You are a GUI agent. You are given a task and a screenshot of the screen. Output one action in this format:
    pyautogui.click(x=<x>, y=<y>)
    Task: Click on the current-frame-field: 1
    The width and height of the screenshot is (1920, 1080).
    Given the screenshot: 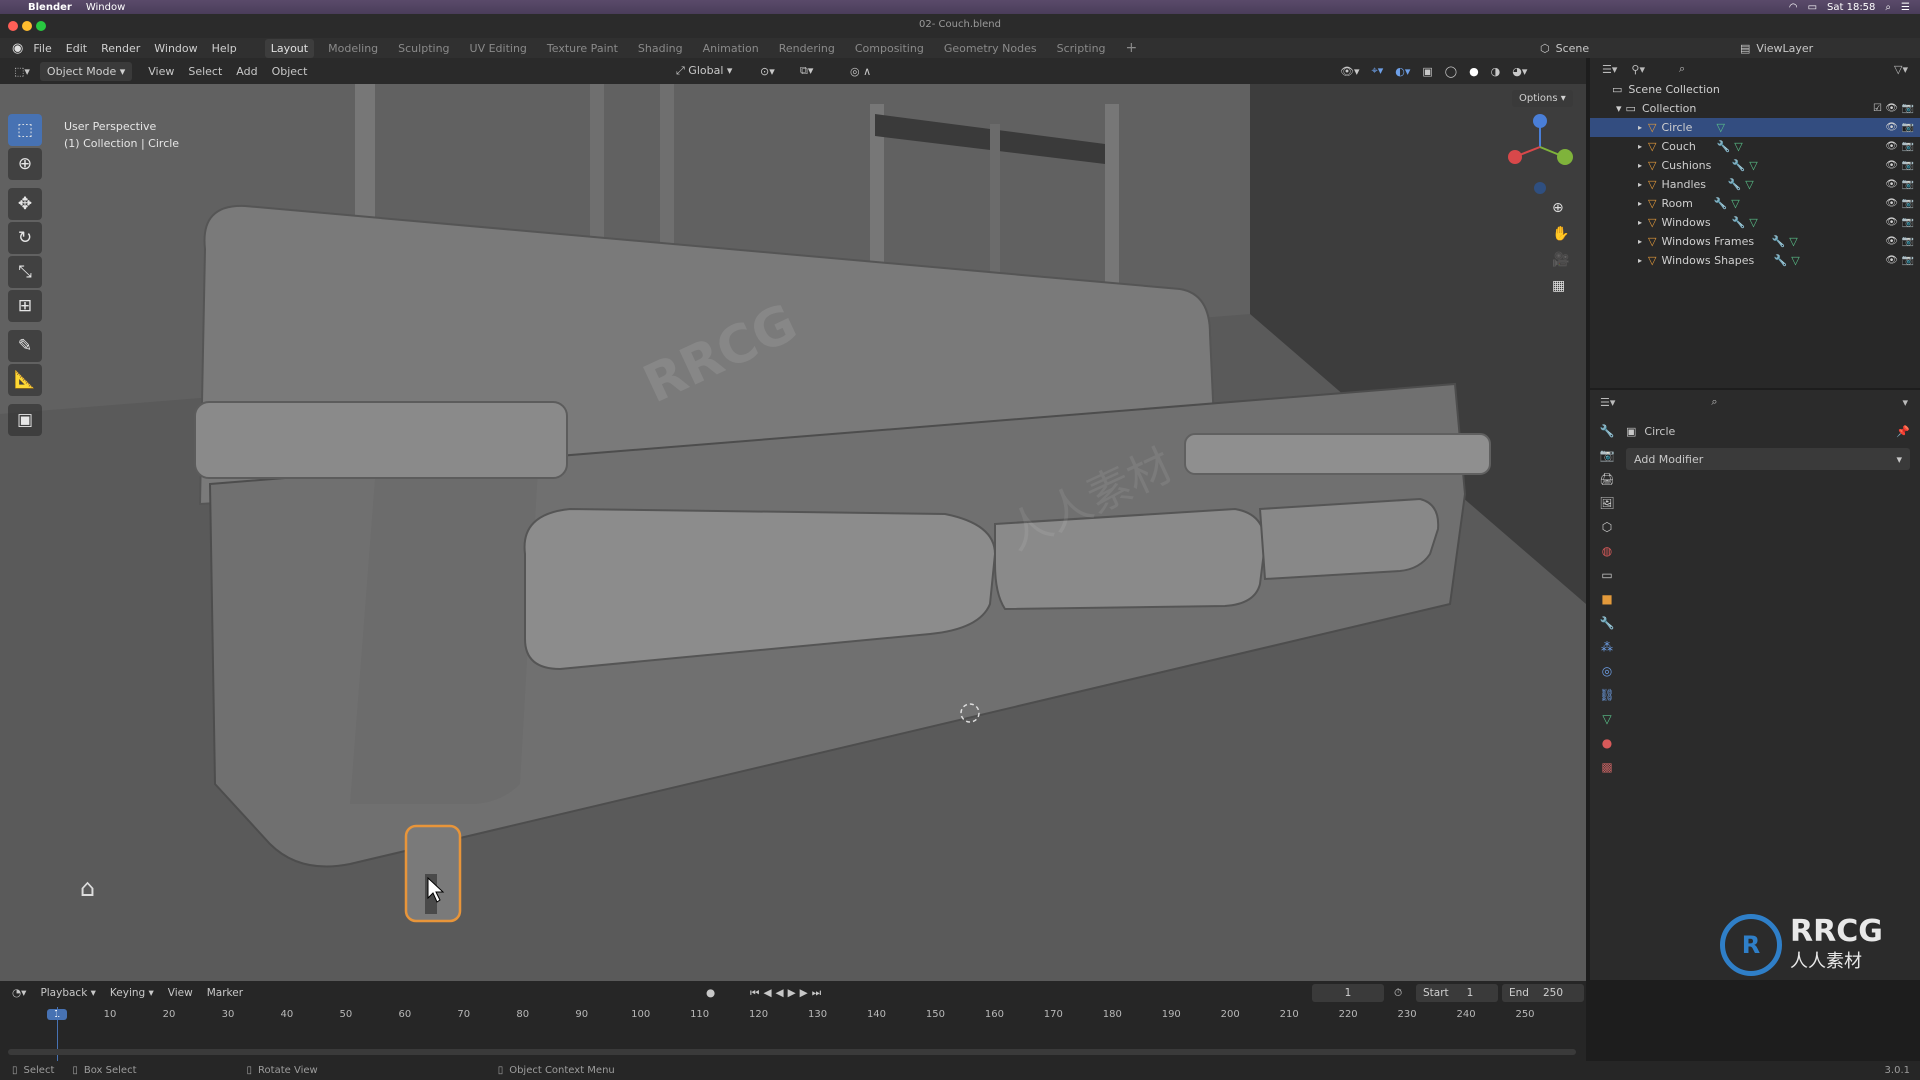 What is the action you would take?
    pyautogui.click(x=1348, y=993)
    